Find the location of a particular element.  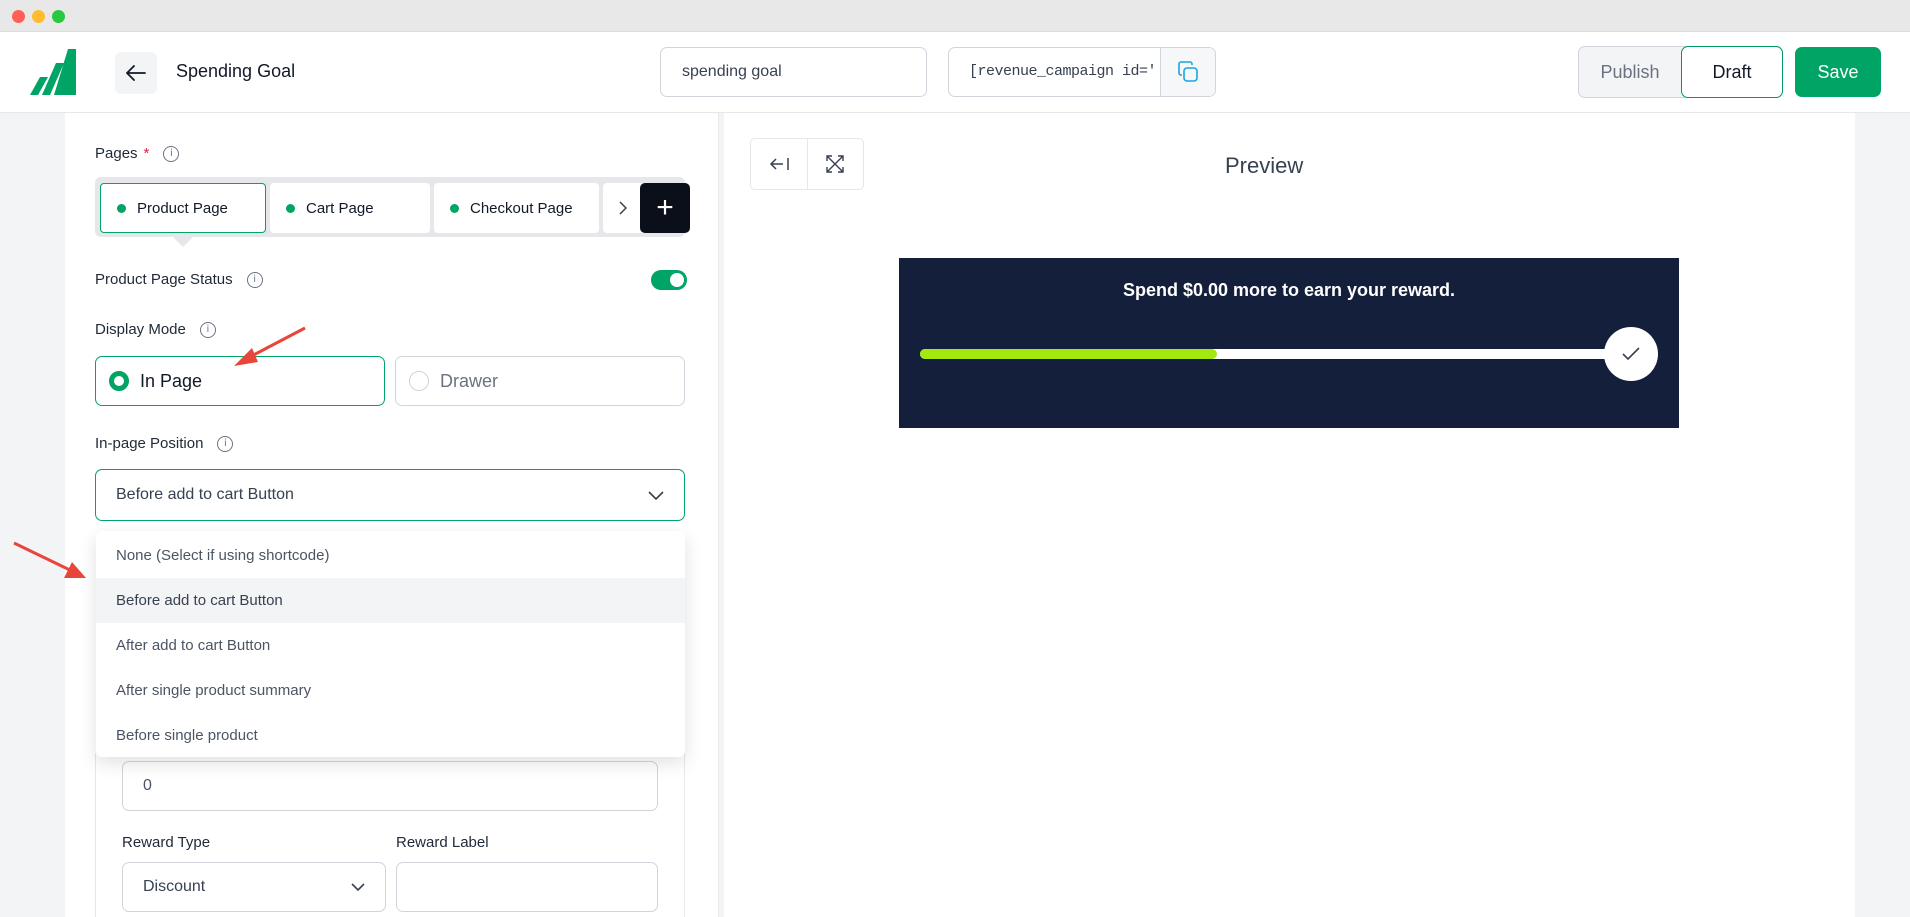

page-status-label: Product Page Status i is located at coordinates (179, 279).